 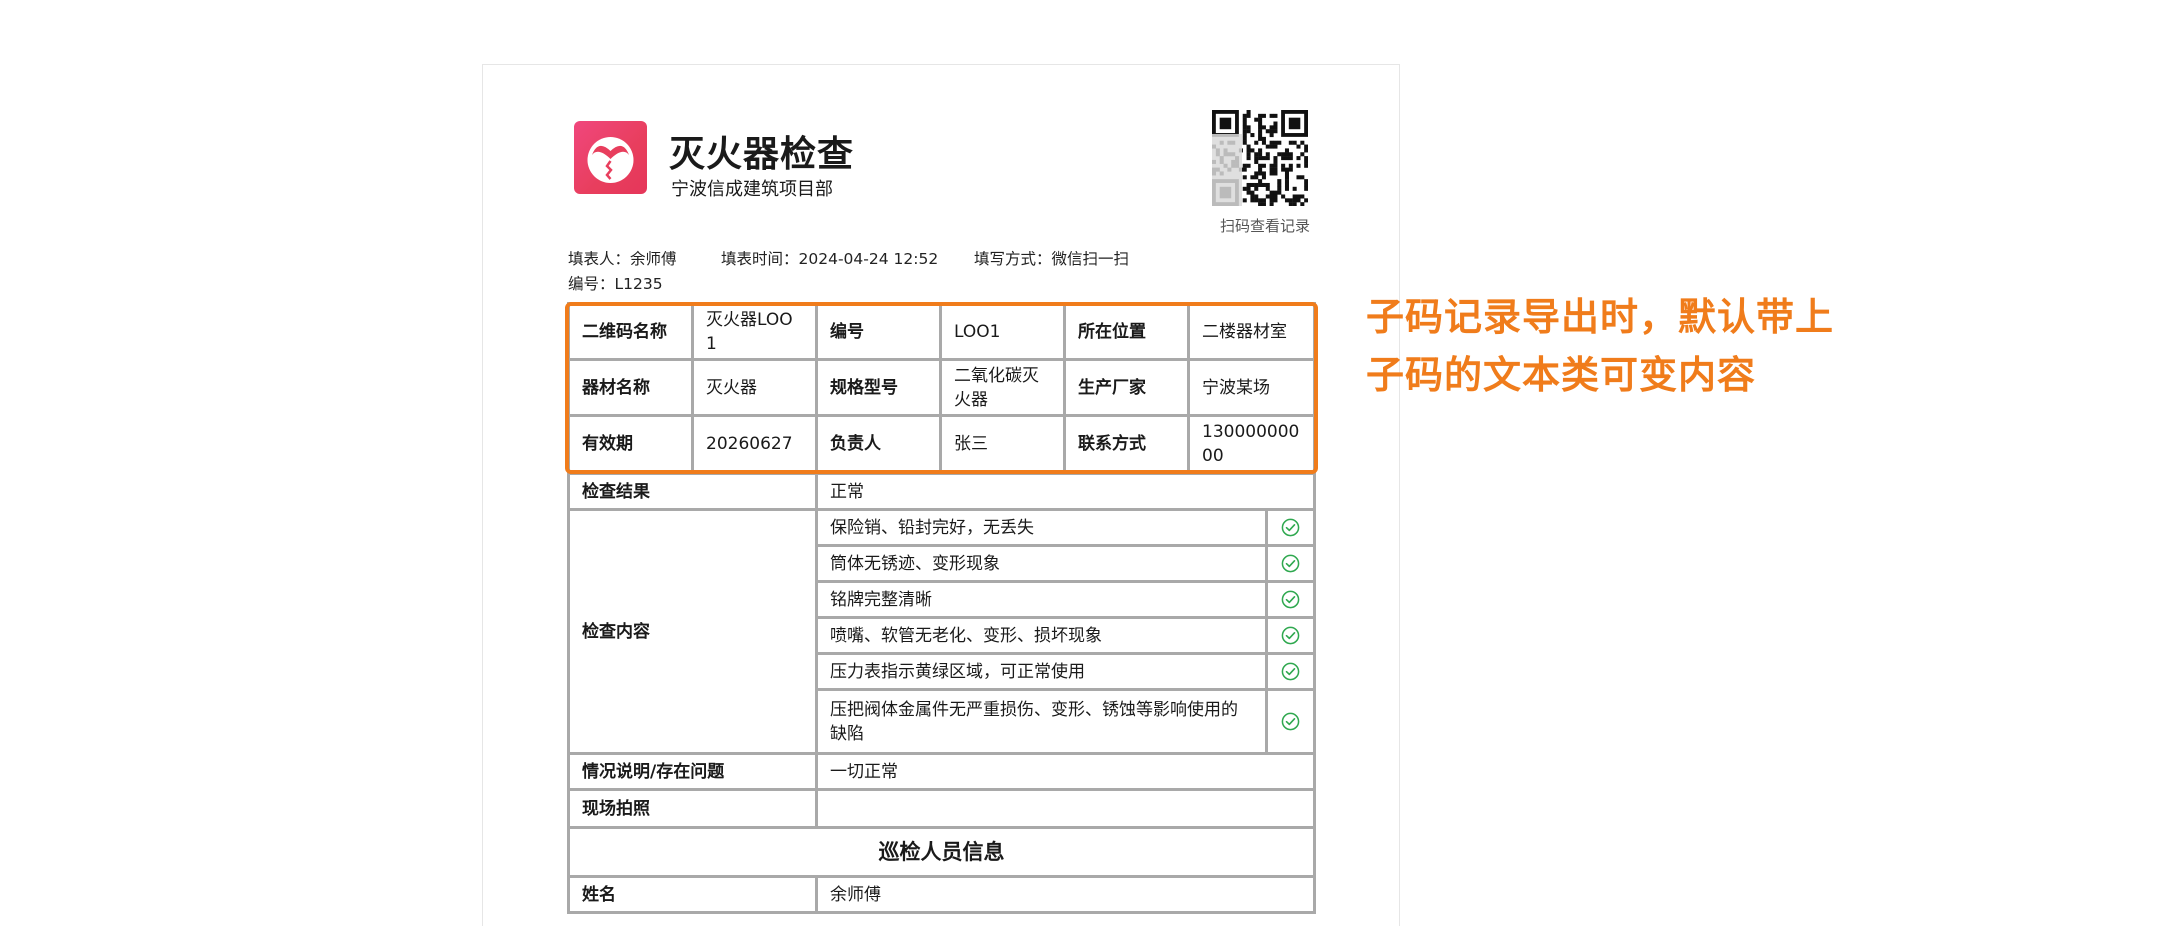 I want to click on check-item: 喷嘴、软管无老化、变形、损坏现象, so click(x=1041, y=635).